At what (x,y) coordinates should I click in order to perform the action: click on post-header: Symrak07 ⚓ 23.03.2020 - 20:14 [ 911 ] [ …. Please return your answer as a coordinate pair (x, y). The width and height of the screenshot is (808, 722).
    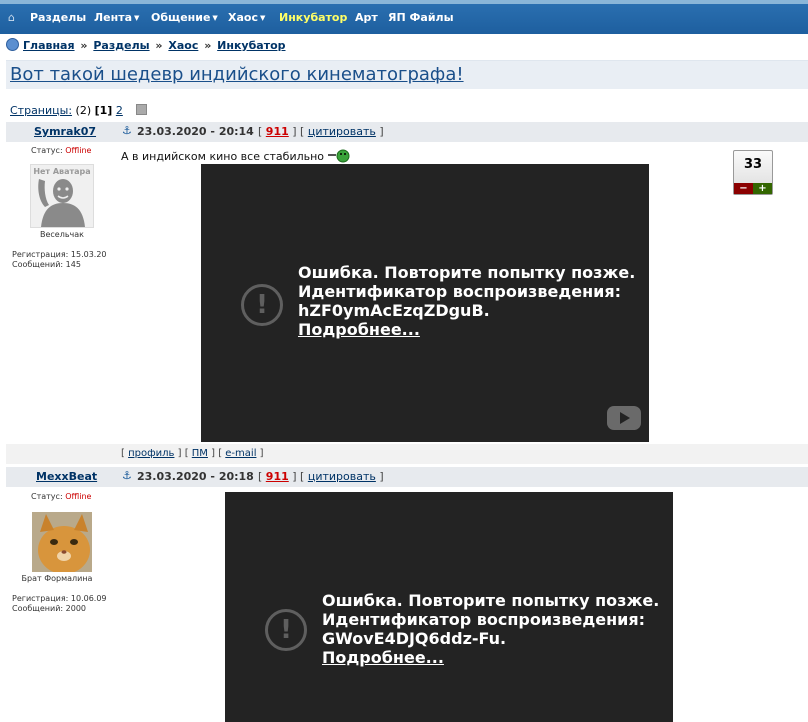
    Looking at the image, I should click on (407, 132).